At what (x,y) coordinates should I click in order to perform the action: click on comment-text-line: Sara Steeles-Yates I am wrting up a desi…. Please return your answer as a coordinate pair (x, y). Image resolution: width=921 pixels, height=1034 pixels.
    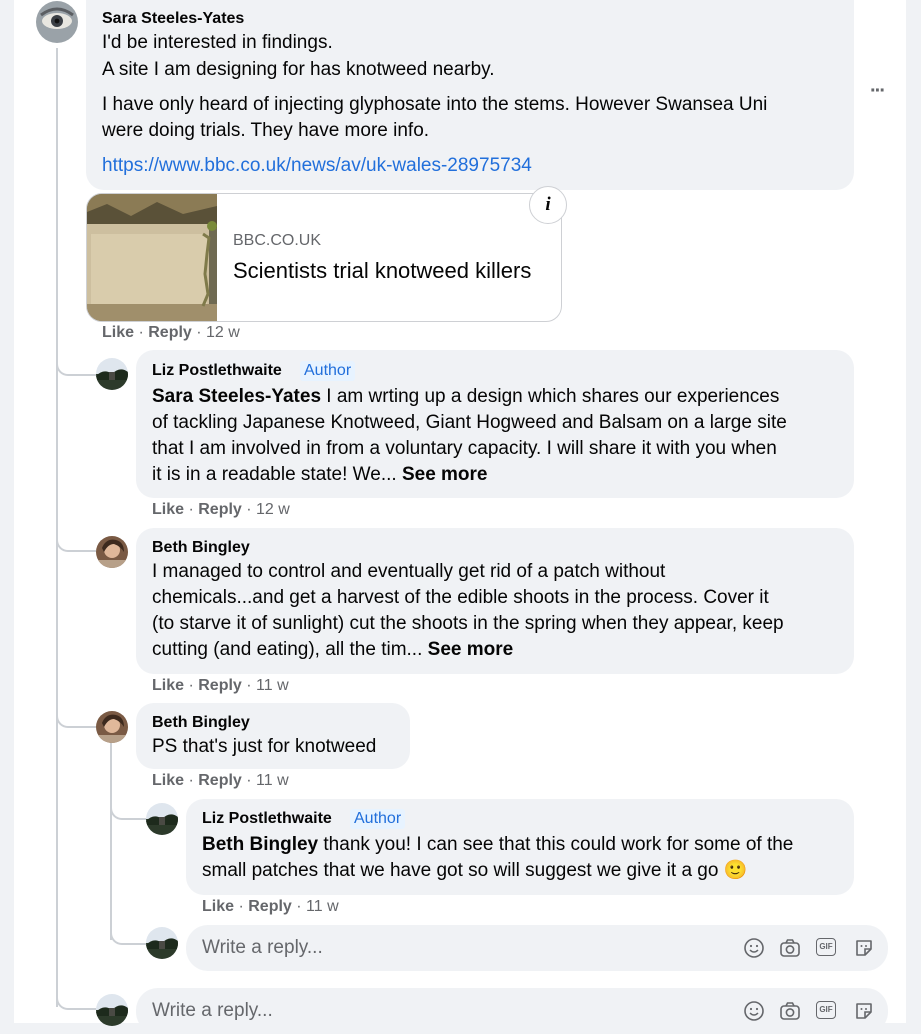
    Looking at the image, I should click on (465, 397).